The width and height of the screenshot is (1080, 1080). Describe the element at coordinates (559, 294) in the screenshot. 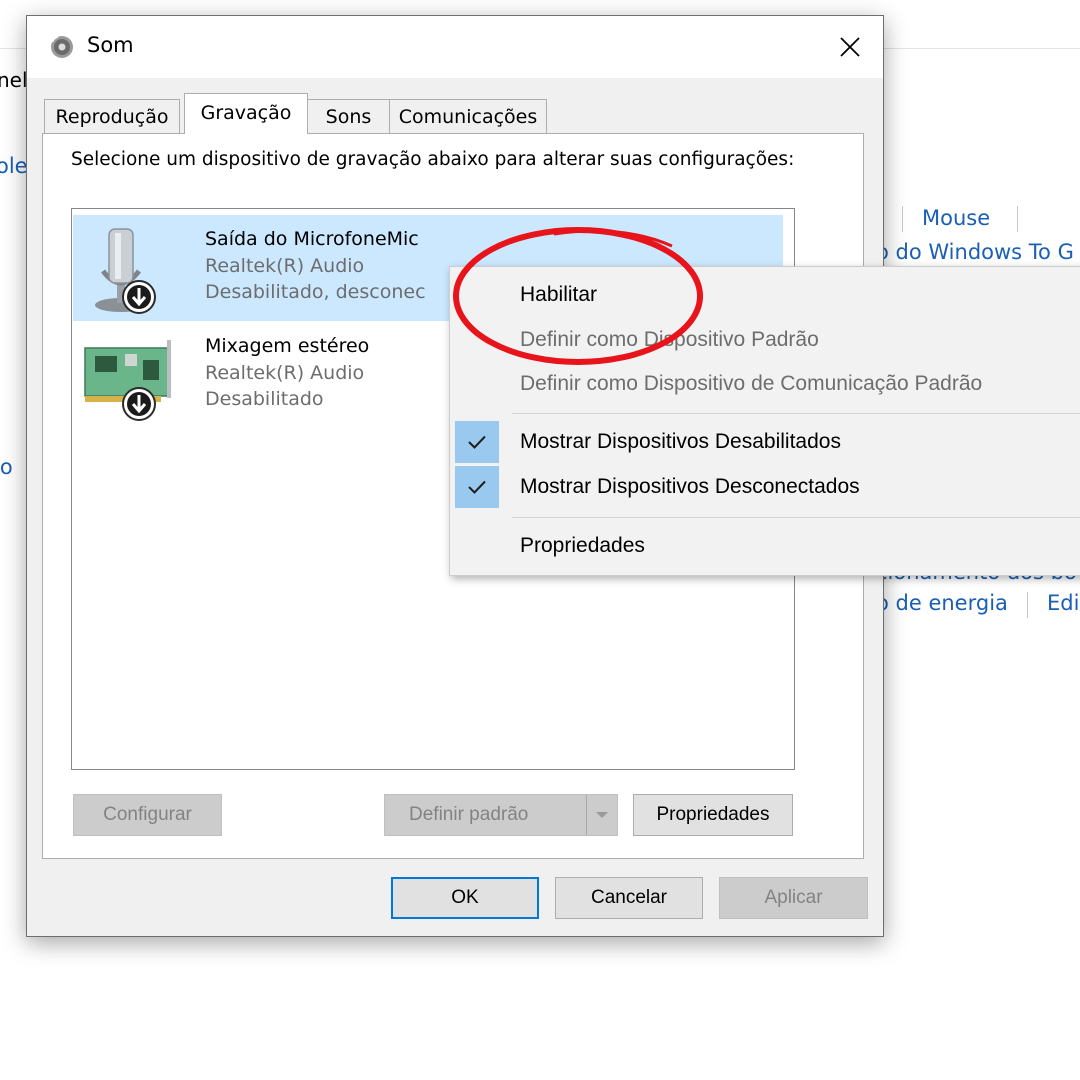

I see `menu-item-label: Habilitar` at that location.